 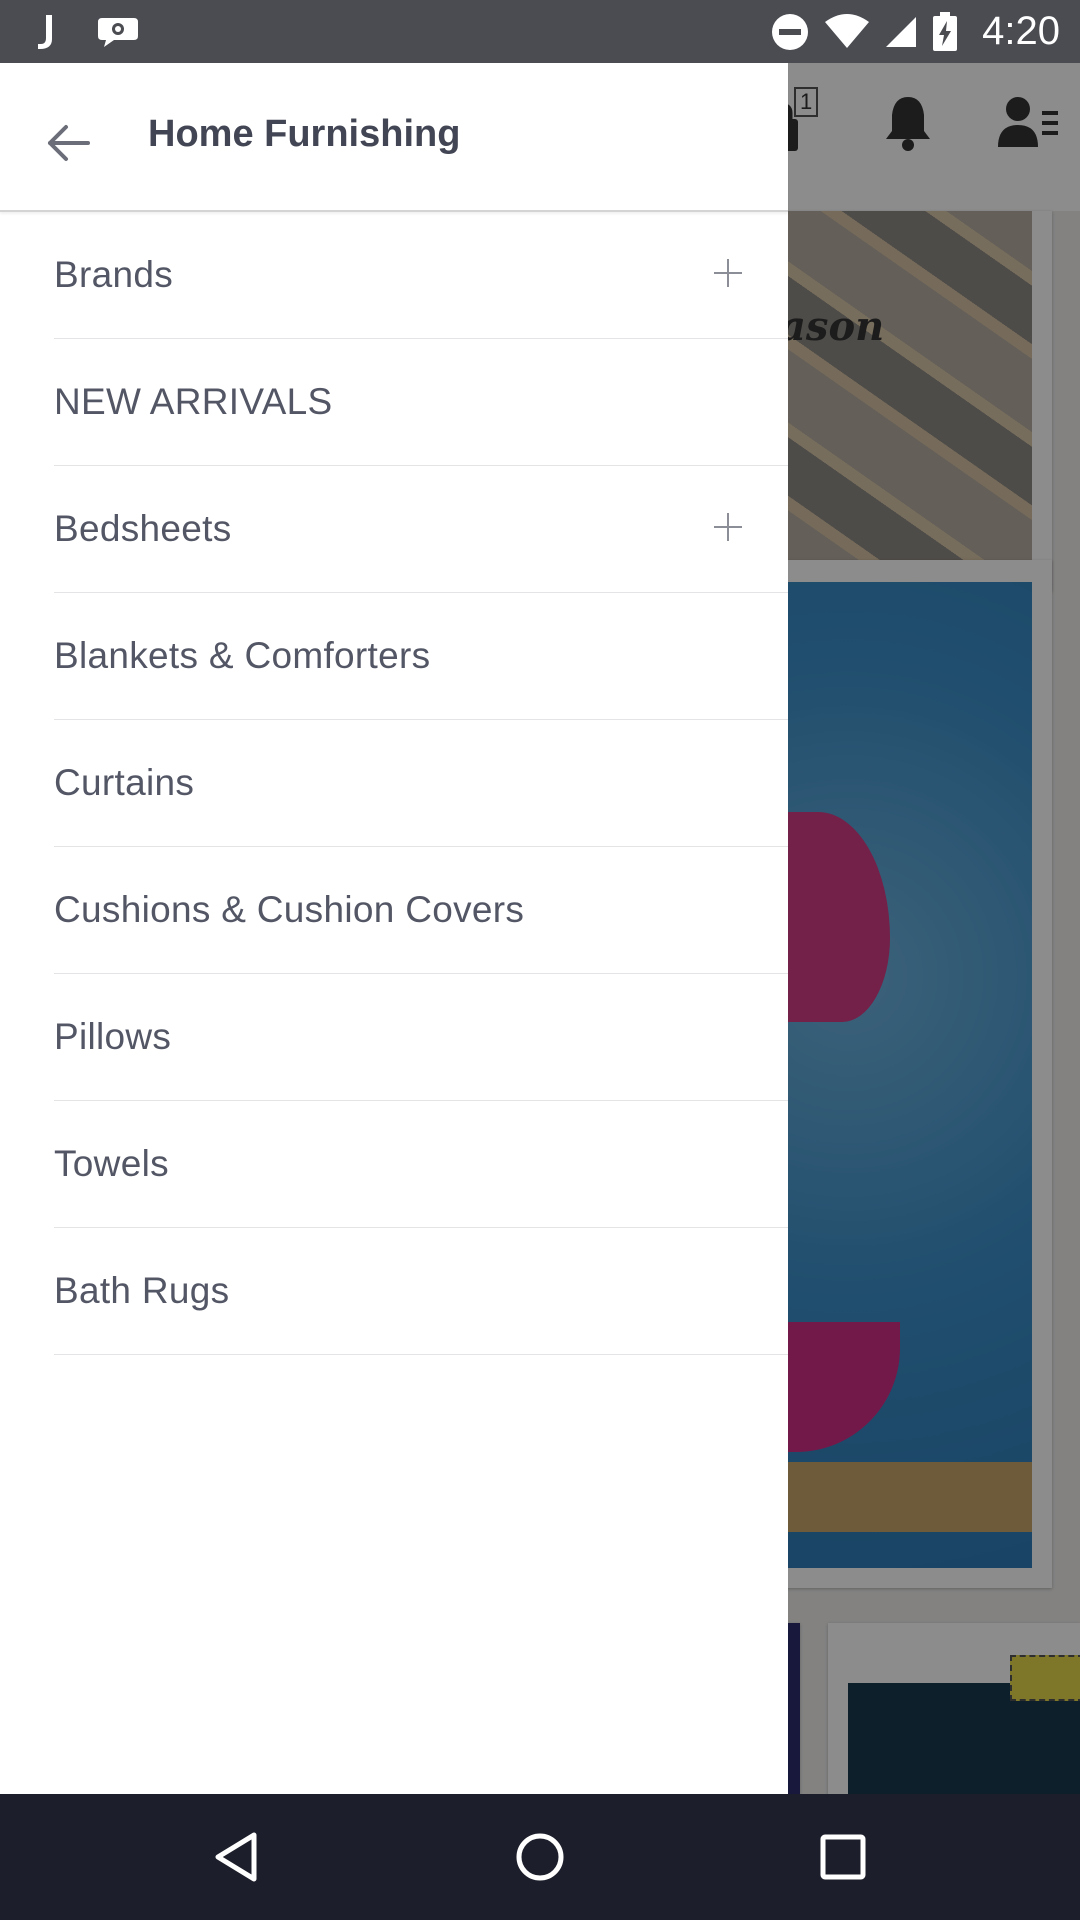 What do you see at coordinates (1021, 31) in the screenshot?
I see `clock: 4:20` at bounding box center [1021, 31].